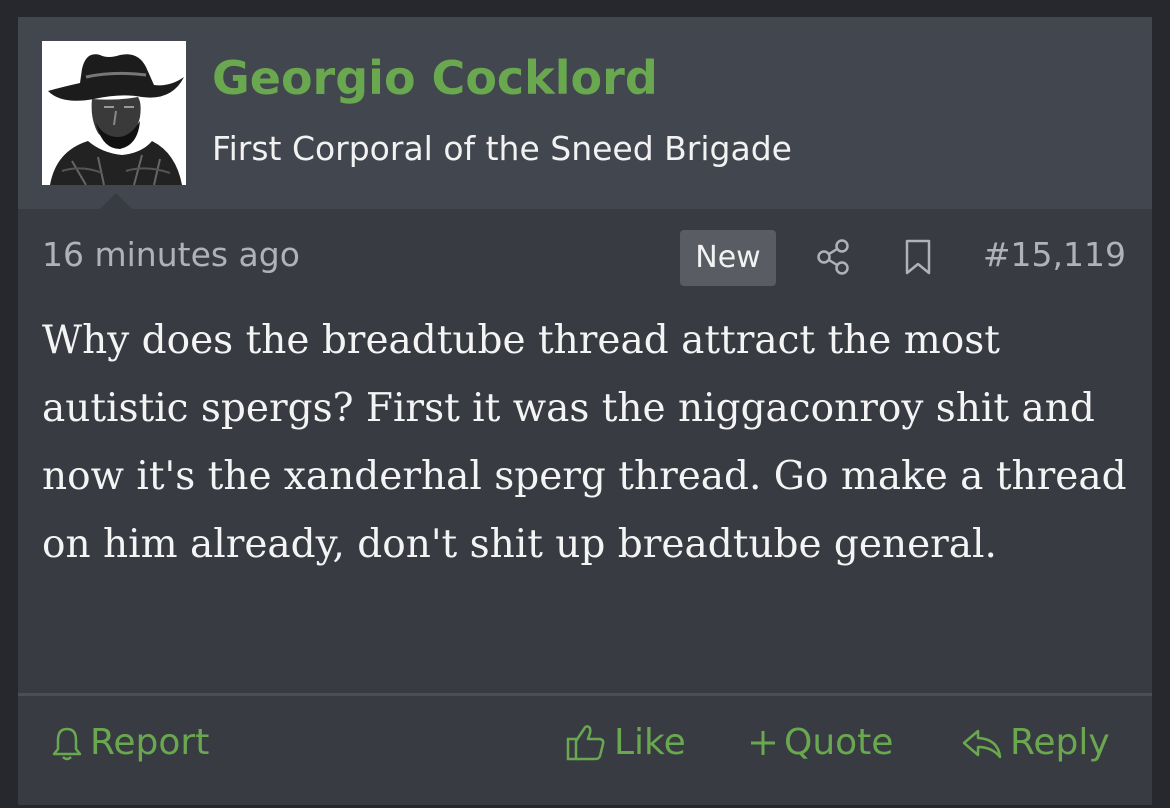 The height and width of the screenshot is (808, 1170). Describe the element at coordinates (585, 255) in the screenshot. I see `post-meta: 16 minutes ago New #15,119` at that location.